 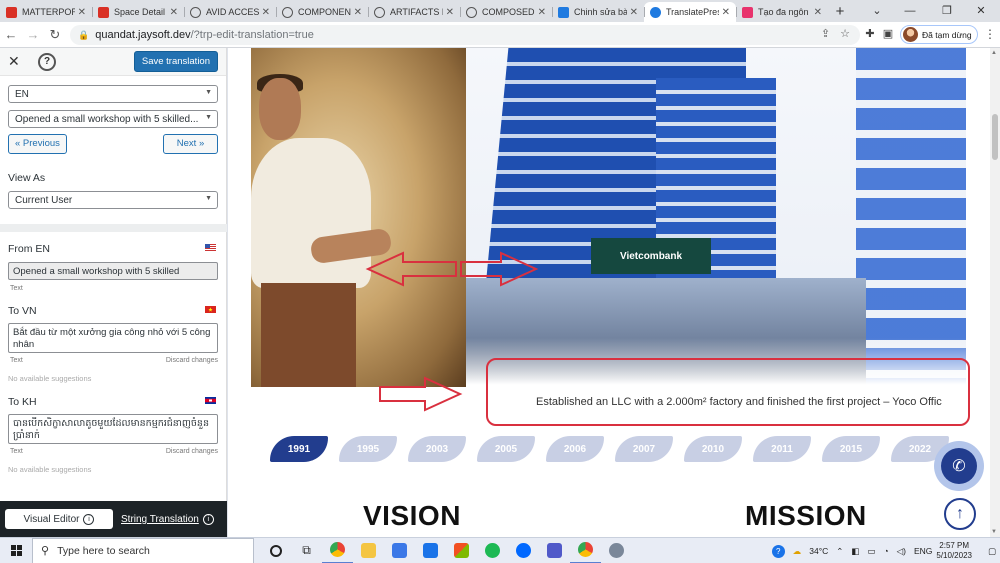 I want to click on scroll-to-top-button: ↑, so click(x=960, y=514).